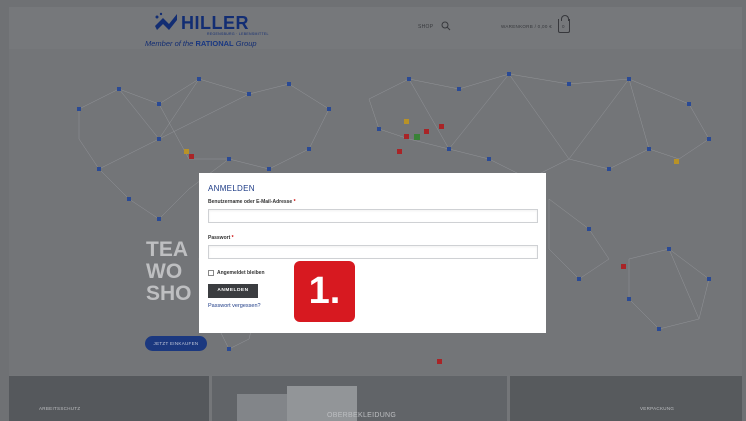  I want to click on username-label-text: Benutzername oder E-Mail-Adresse, so click(250, 202).